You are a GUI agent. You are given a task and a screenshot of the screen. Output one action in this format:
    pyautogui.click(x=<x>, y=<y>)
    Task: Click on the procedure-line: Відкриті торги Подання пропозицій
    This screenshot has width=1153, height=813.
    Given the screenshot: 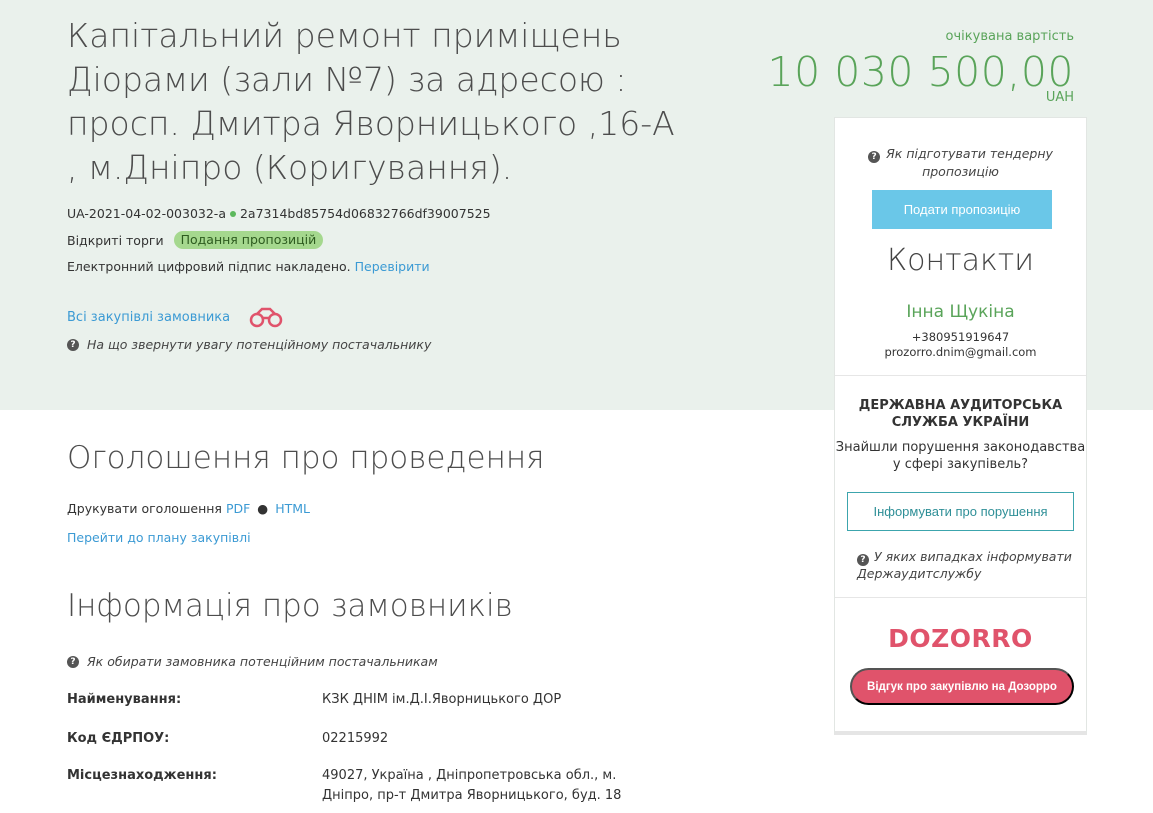 What is the action you would take?
    pyautogui.click(x=195, y=240)
    